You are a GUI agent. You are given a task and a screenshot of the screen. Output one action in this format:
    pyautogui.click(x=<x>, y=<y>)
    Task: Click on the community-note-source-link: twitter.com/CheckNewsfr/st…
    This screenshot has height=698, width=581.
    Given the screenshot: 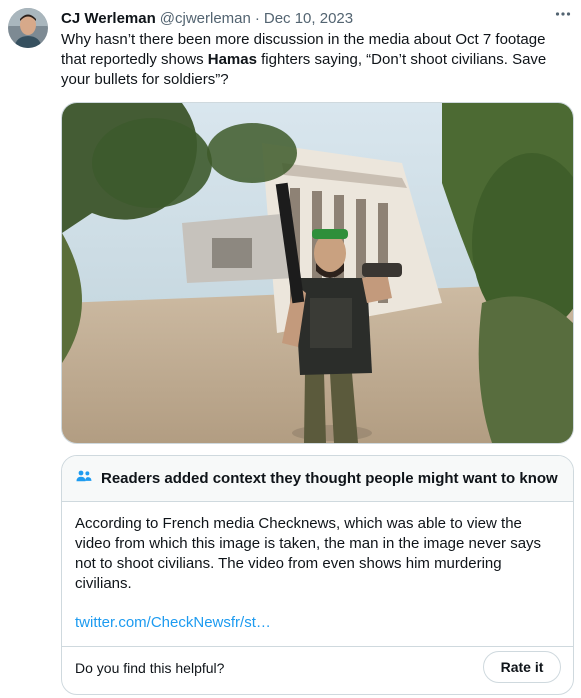 What is the action you would take?
    pyautogui.click(x=173, y=622)
    